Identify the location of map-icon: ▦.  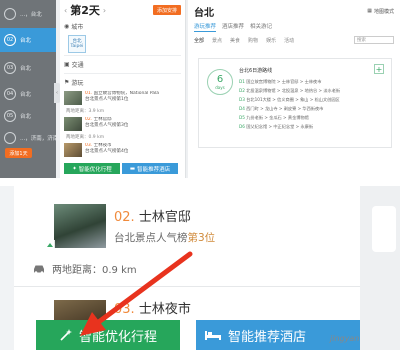
(369, 11).